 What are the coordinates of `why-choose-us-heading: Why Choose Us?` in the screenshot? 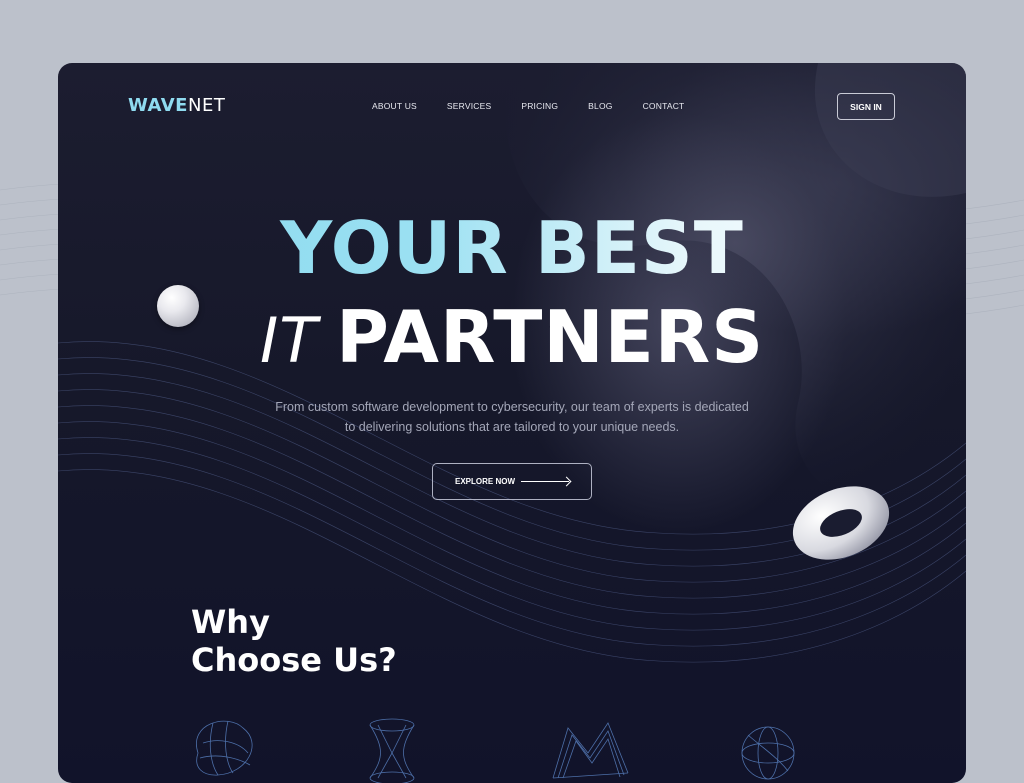 It's located at (294, 641).